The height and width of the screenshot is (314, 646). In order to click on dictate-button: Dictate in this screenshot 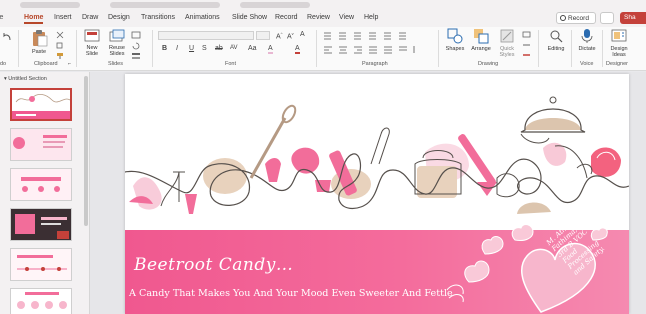, I will do `click(587, 40)`.